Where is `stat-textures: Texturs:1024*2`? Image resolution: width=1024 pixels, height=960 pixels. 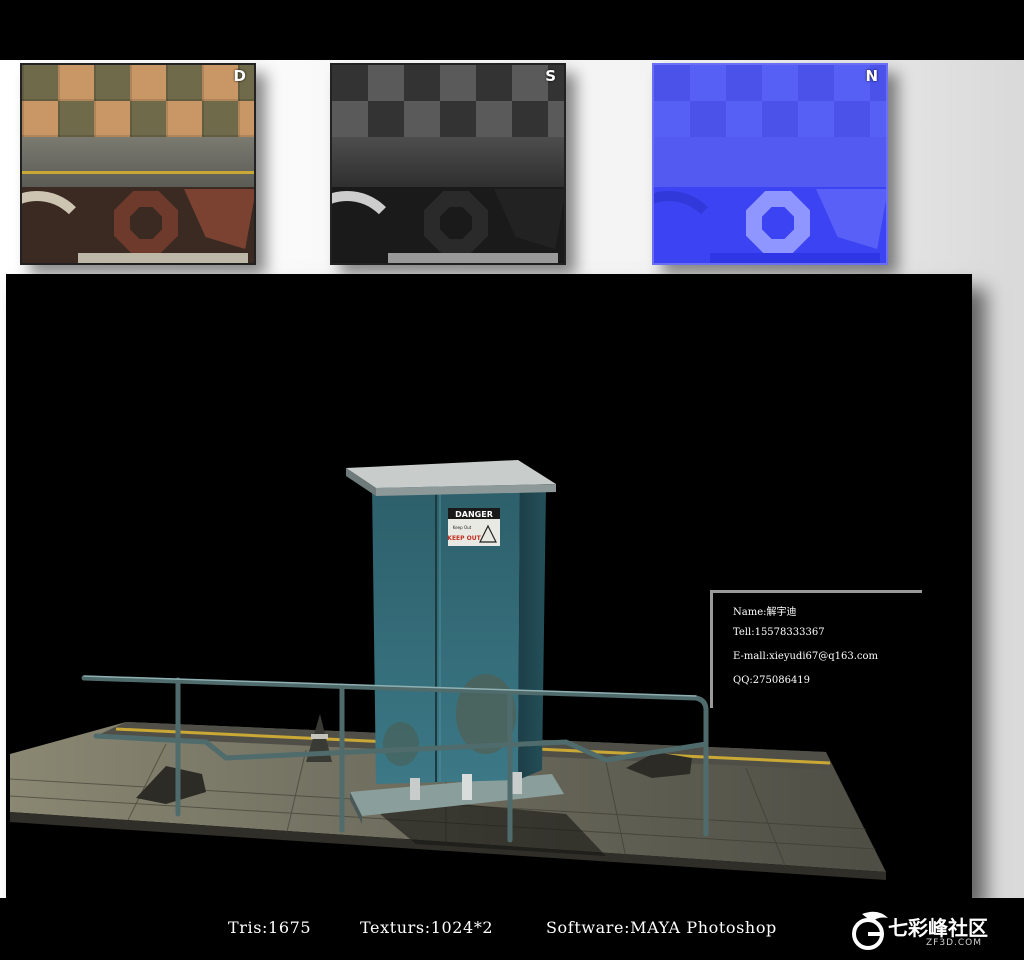
stat-textures: Texturs:1024*2 is located at coordinates (427, 927).